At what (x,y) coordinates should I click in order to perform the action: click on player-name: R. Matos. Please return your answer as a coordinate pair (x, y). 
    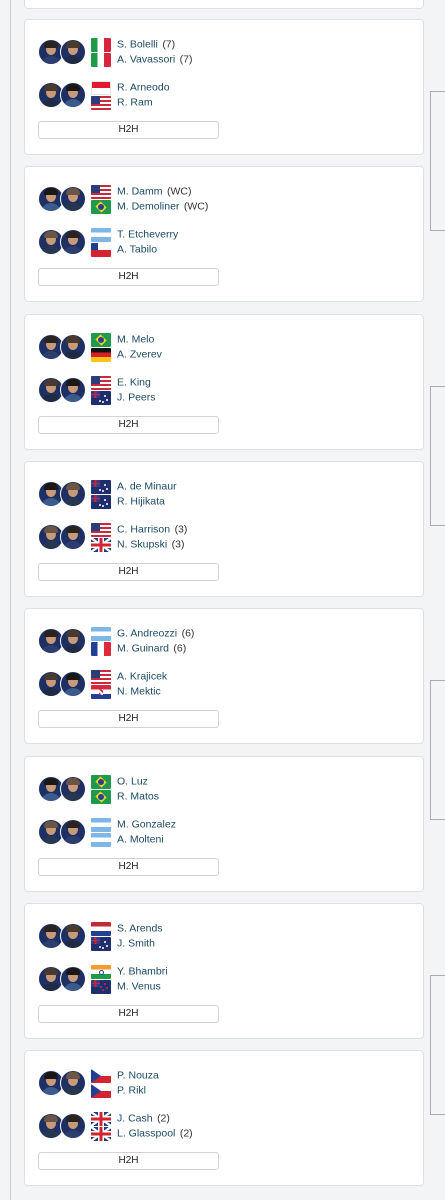
    Looking at the image, I should click on (138, 796).